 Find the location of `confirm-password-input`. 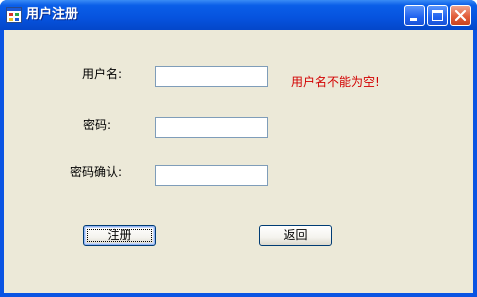

confirm-password-input is located at coordinates (211, 175).